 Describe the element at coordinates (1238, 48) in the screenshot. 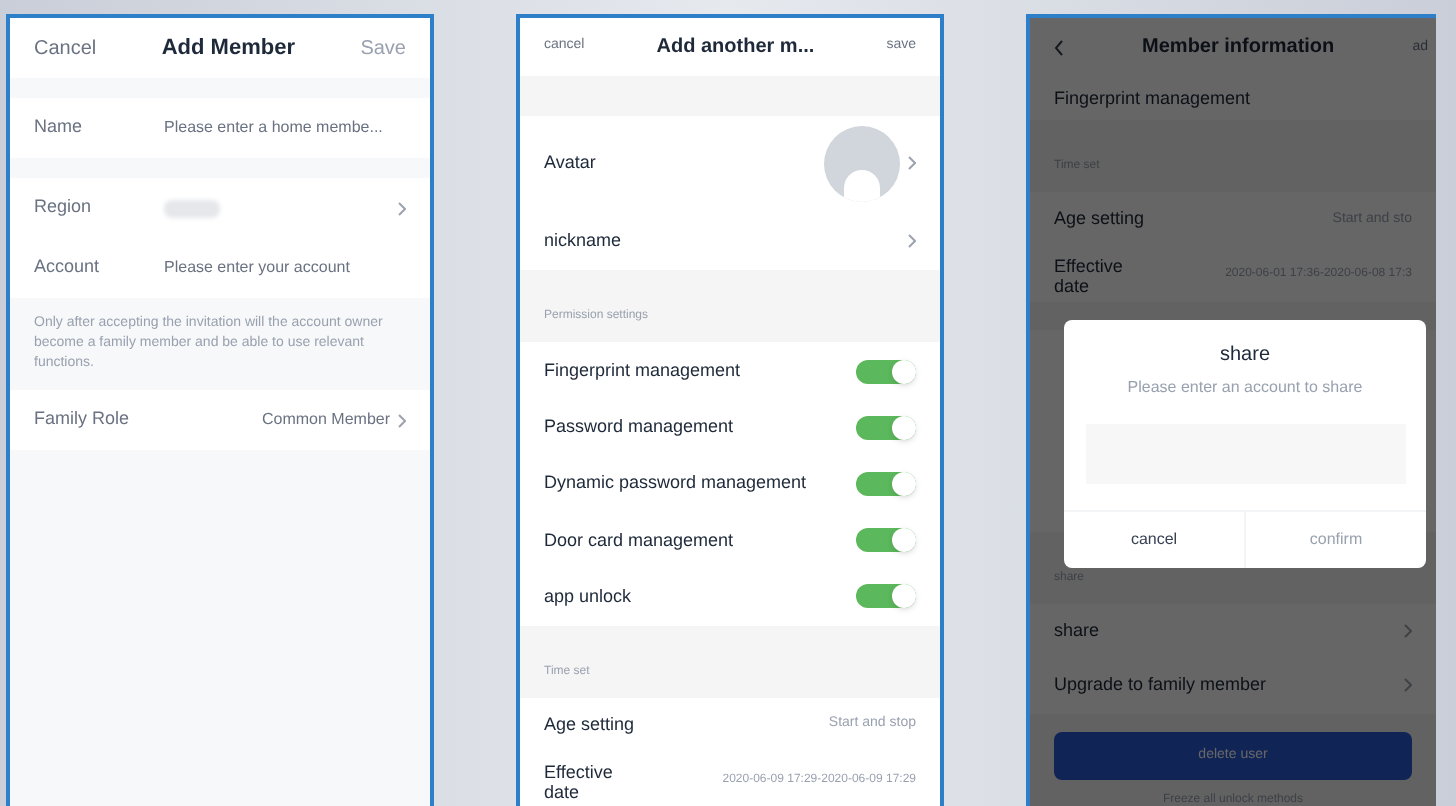

I see `screen-title: Member information` at that location.